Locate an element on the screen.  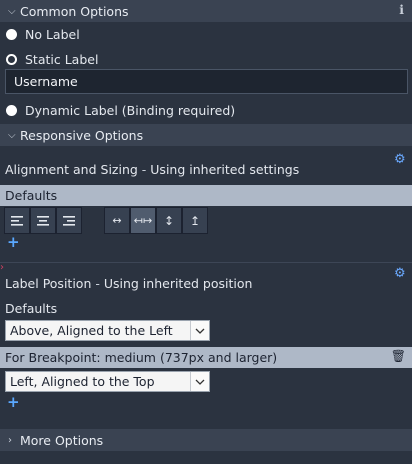
static-label-input: Username is located at coordinates (206, 81).